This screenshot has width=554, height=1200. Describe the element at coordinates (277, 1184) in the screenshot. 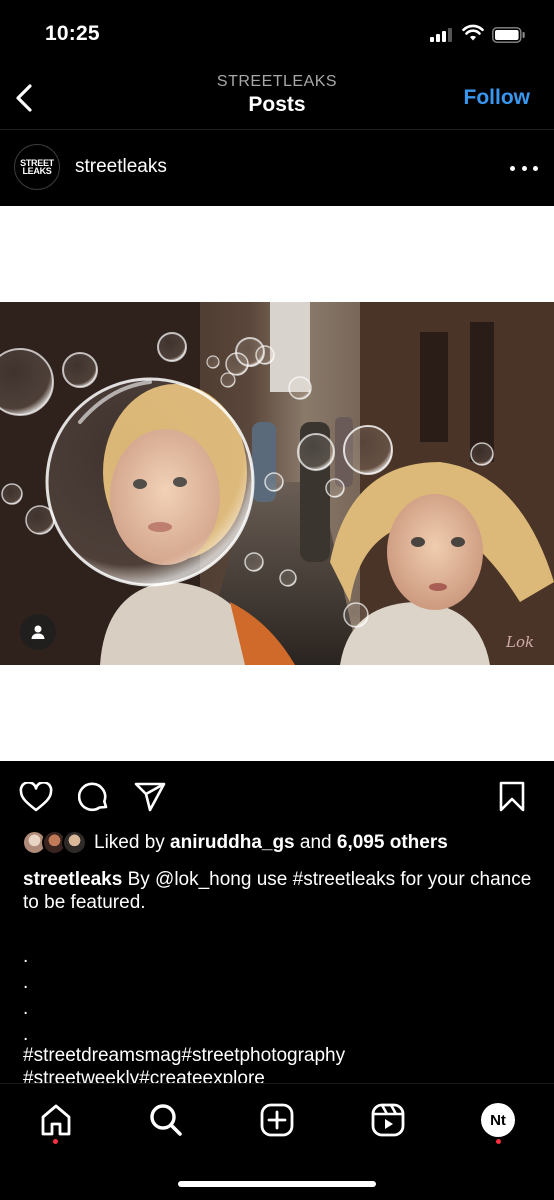

I see `home-indicator` at that location.